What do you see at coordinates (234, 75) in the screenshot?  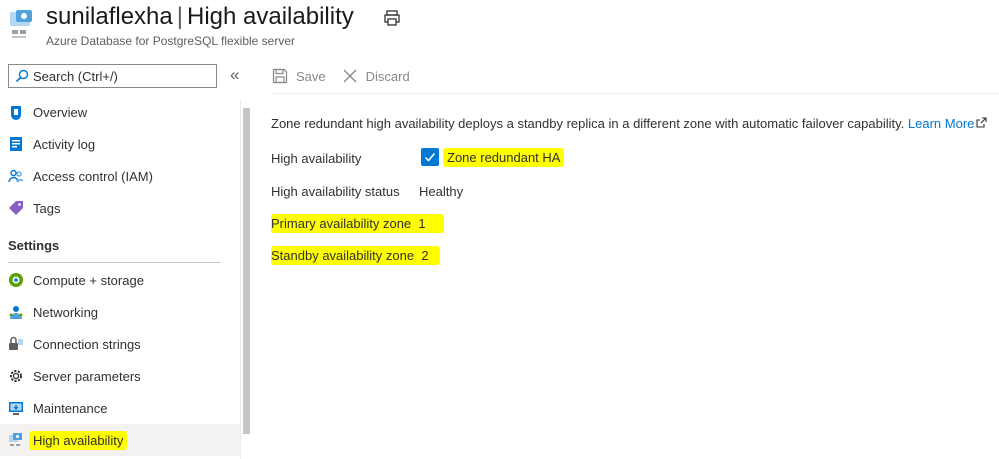 I see `collapse-menu-button: «` at bounding box center [234, 75].